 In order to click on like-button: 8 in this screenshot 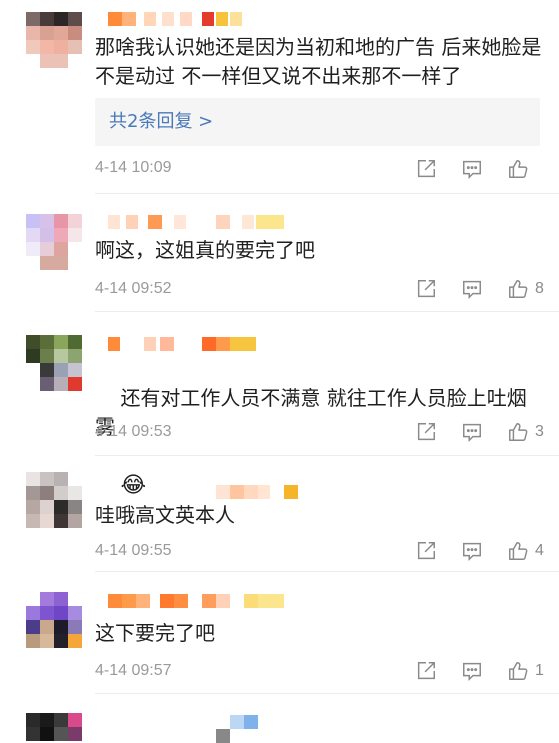, I will do `click(526, 289)`.